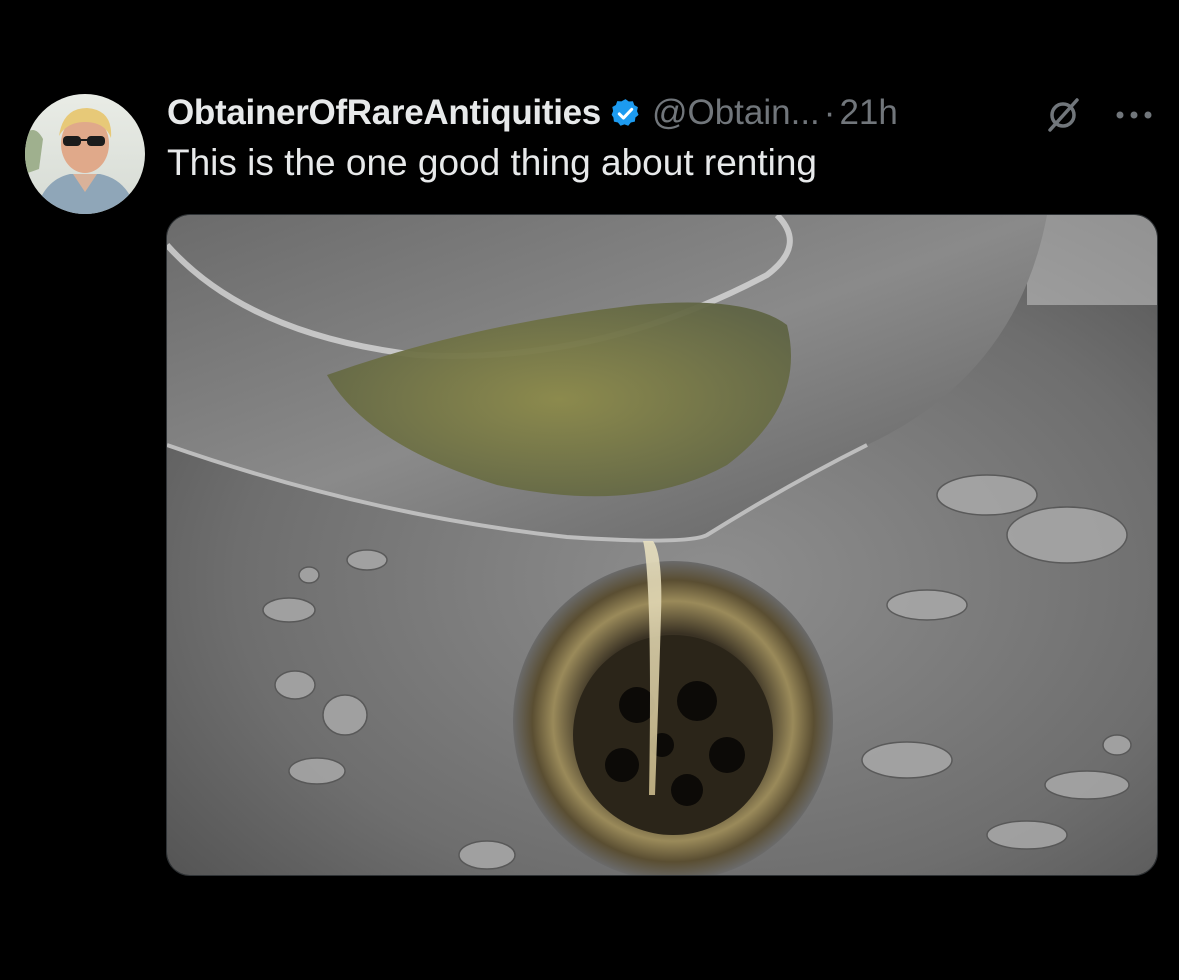  What do you see at coordinates (625, 113) in the screenshot?
I see `verified-badge-icon` at bounding box center [625, 113].